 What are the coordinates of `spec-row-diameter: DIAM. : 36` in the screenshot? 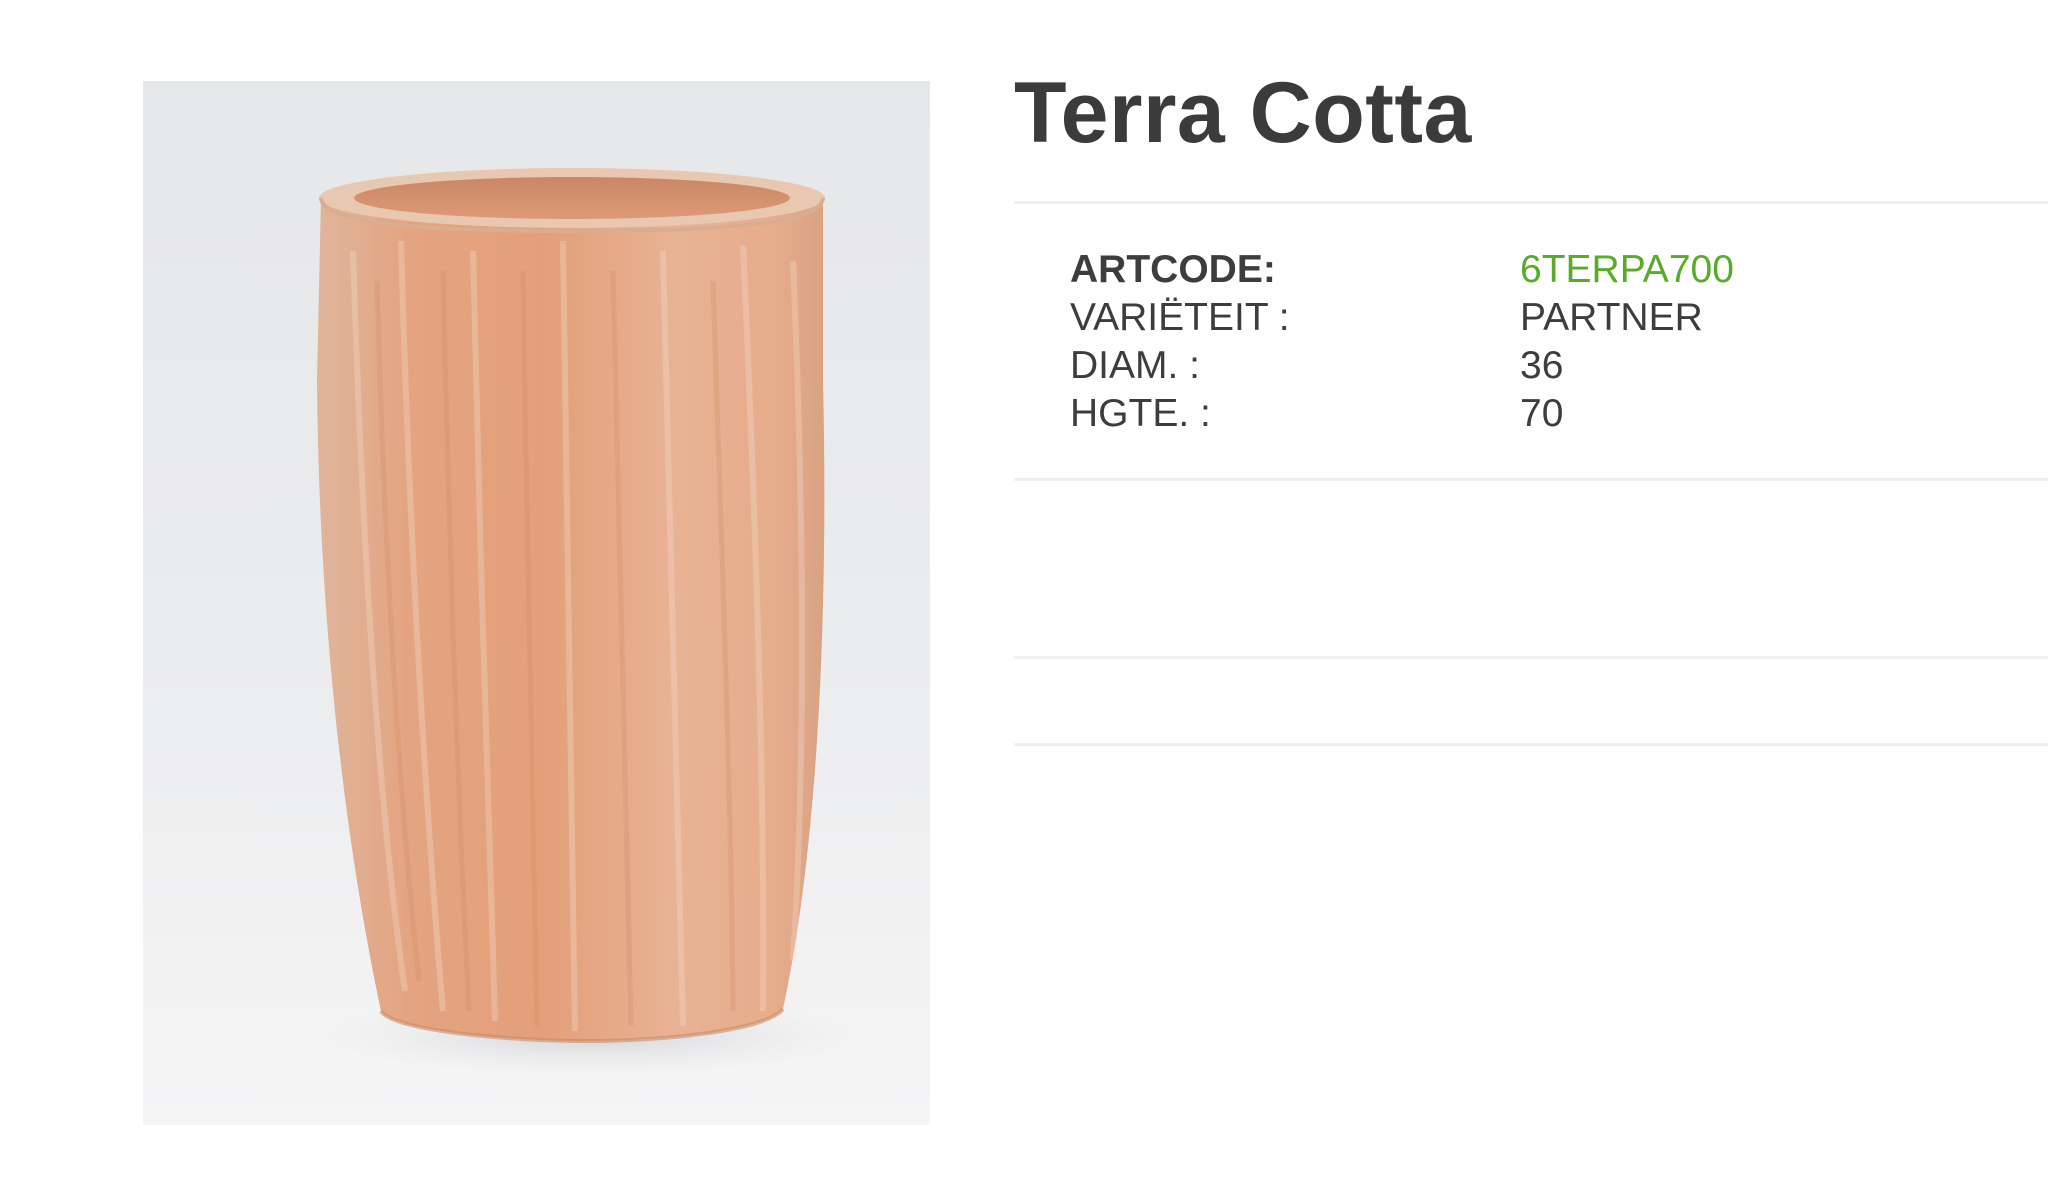 It's located at (1402, 366).